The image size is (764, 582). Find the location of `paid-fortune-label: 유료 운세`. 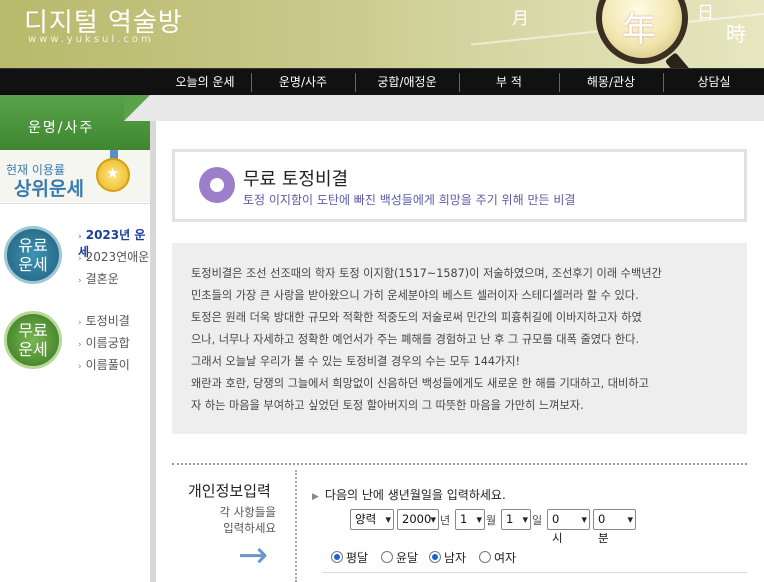

paid-fortune-label: 유료 운세 is located at coordinates (33, 255).